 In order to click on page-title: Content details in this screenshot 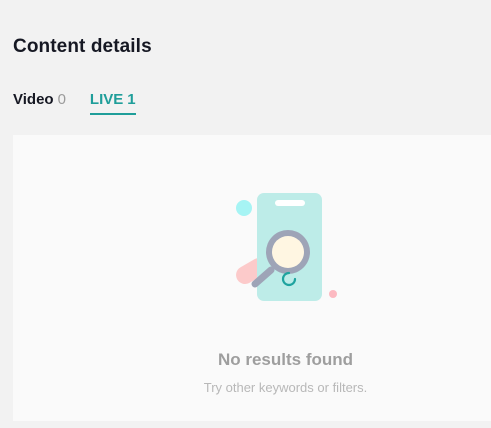, I will do `click(82, 46)`.